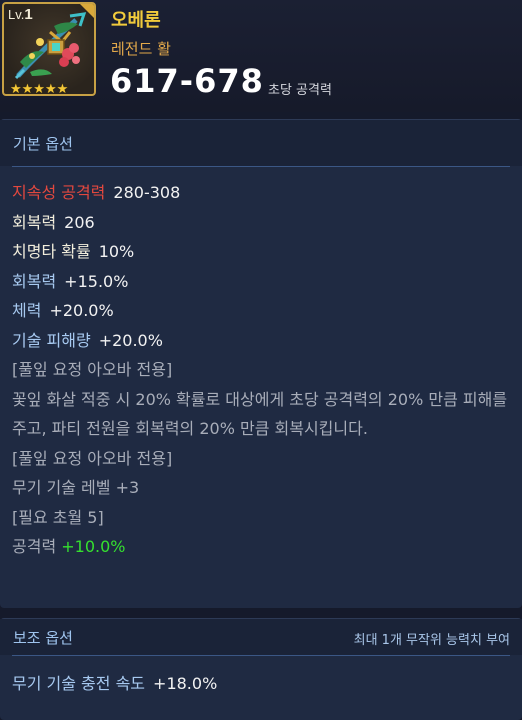  What do you see at coordinates (93, 546) in the screenshot?
I see `attack-bonus-value: +10.0%` at bounding box center [93, 546].